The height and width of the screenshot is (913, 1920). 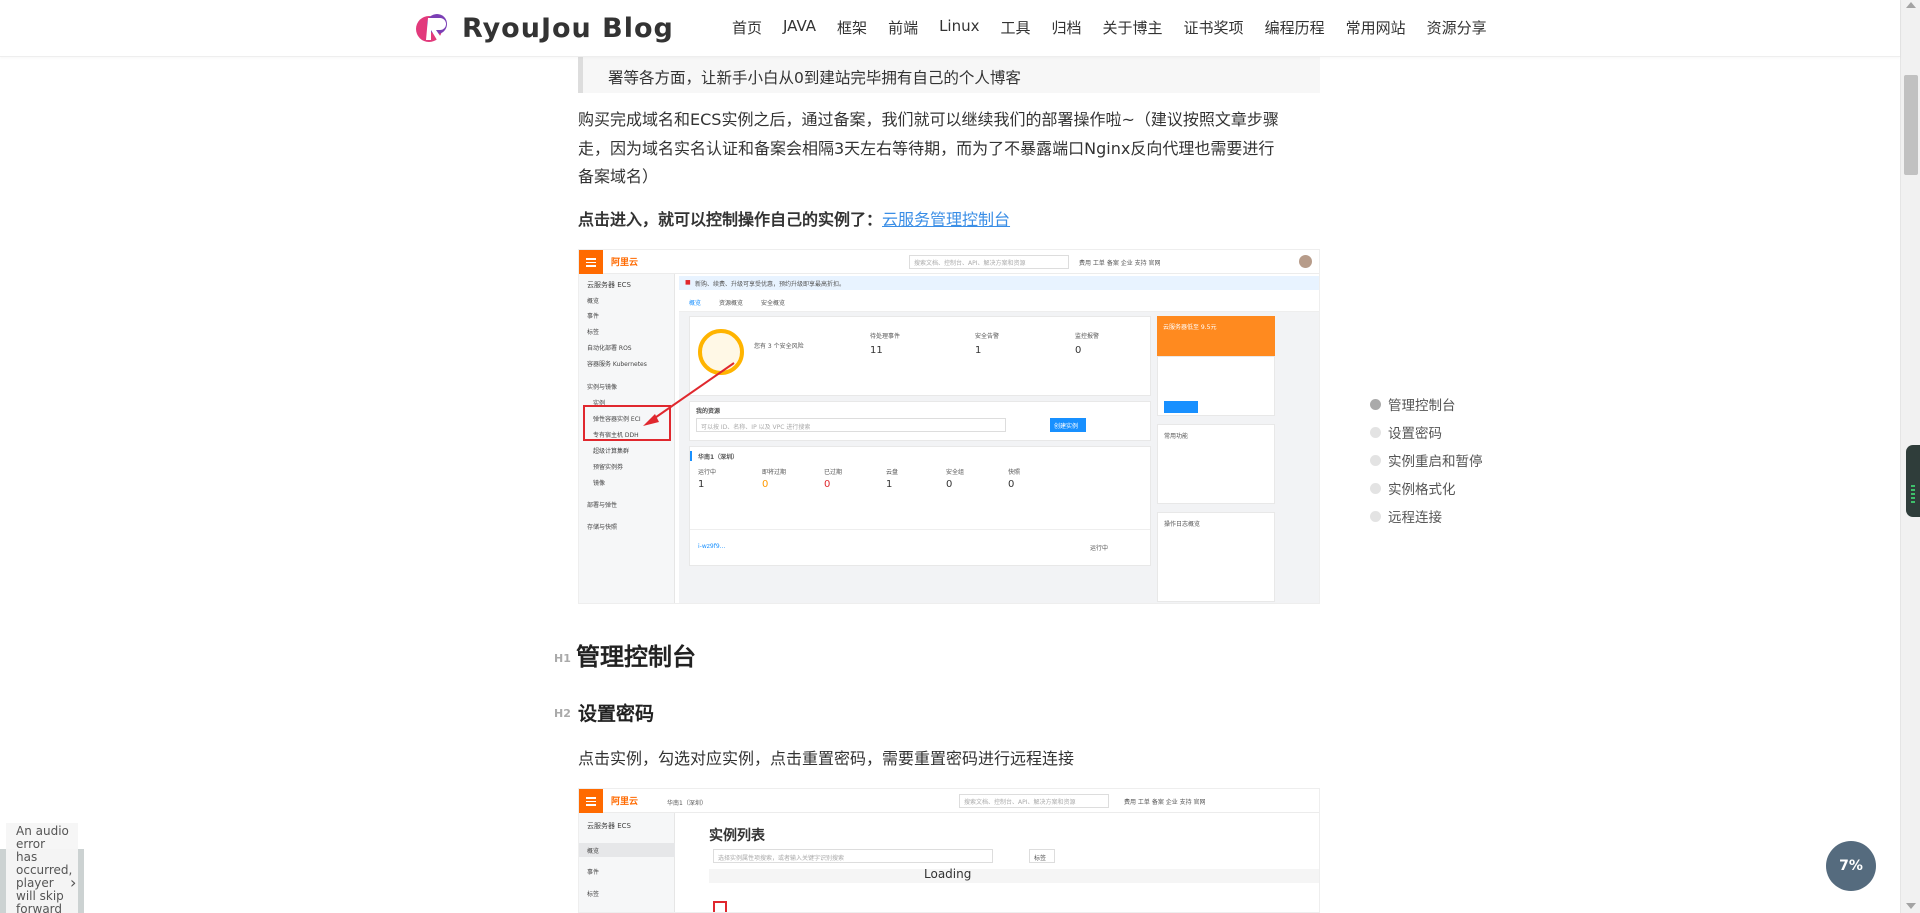 What do you see at coordinates (1911, 906) in the screenshot?
I see `scroll-down-icon` at bounding box center [1911, 906].